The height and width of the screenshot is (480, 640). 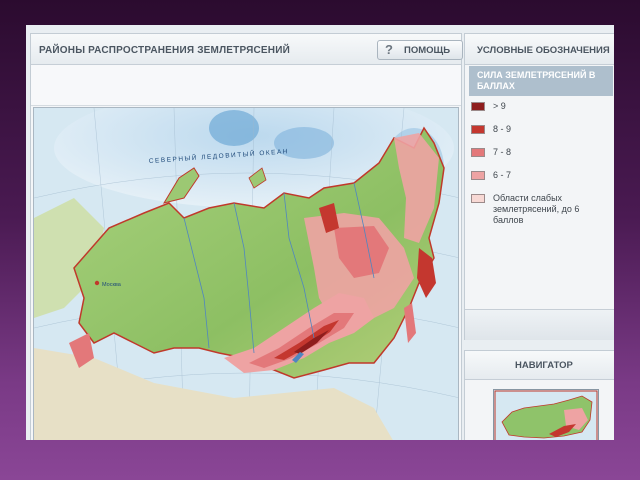 I want to click on navigator-map-svg, so click(x=546, y=415).